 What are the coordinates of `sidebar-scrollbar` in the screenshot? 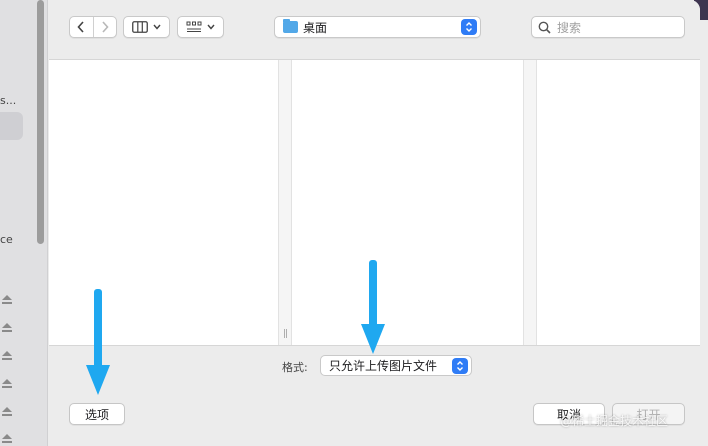 It's located at (40, 122).